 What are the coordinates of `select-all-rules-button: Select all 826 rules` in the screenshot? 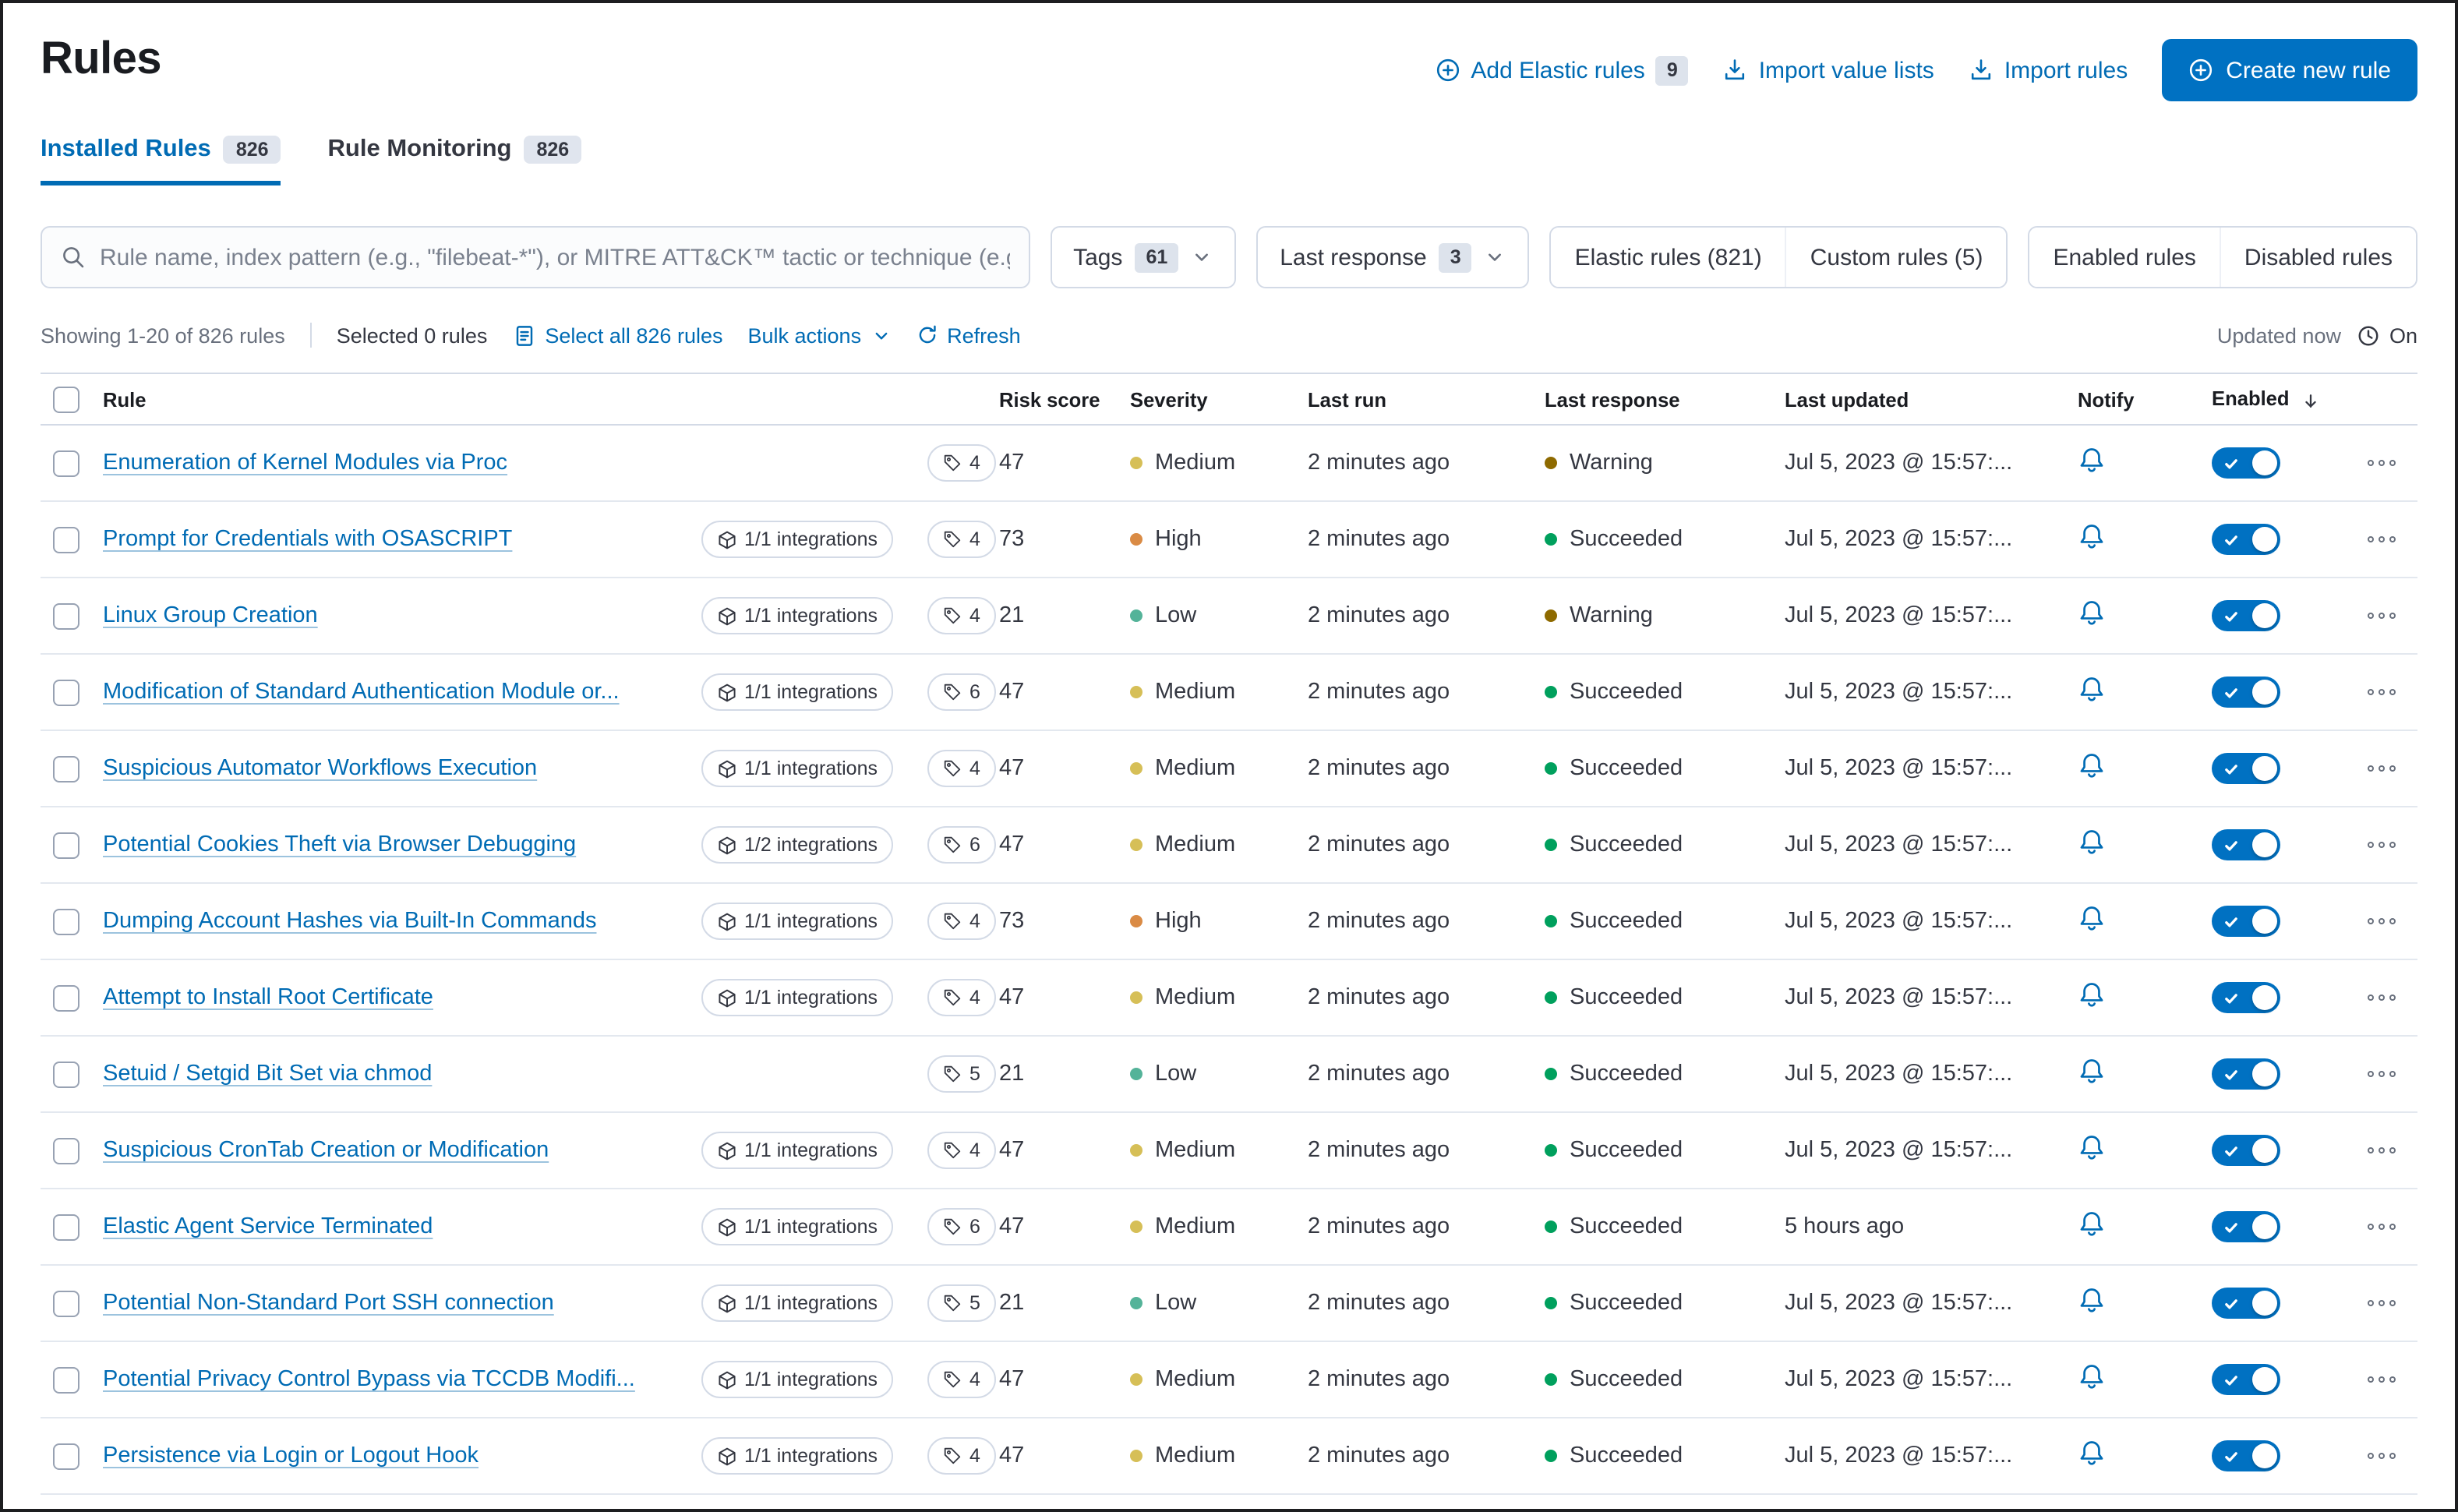 It's located at (617, 335).